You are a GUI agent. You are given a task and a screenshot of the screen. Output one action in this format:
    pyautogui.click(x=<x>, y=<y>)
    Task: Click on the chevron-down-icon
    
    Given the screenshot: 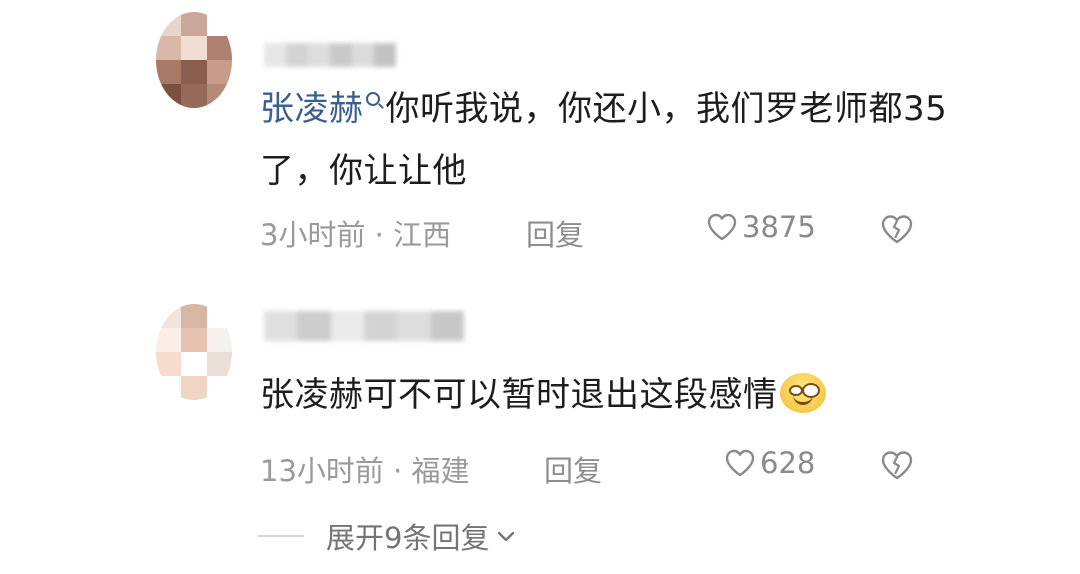 What is the action you would take?
    pyautogui.click(x=506, y=536)
    